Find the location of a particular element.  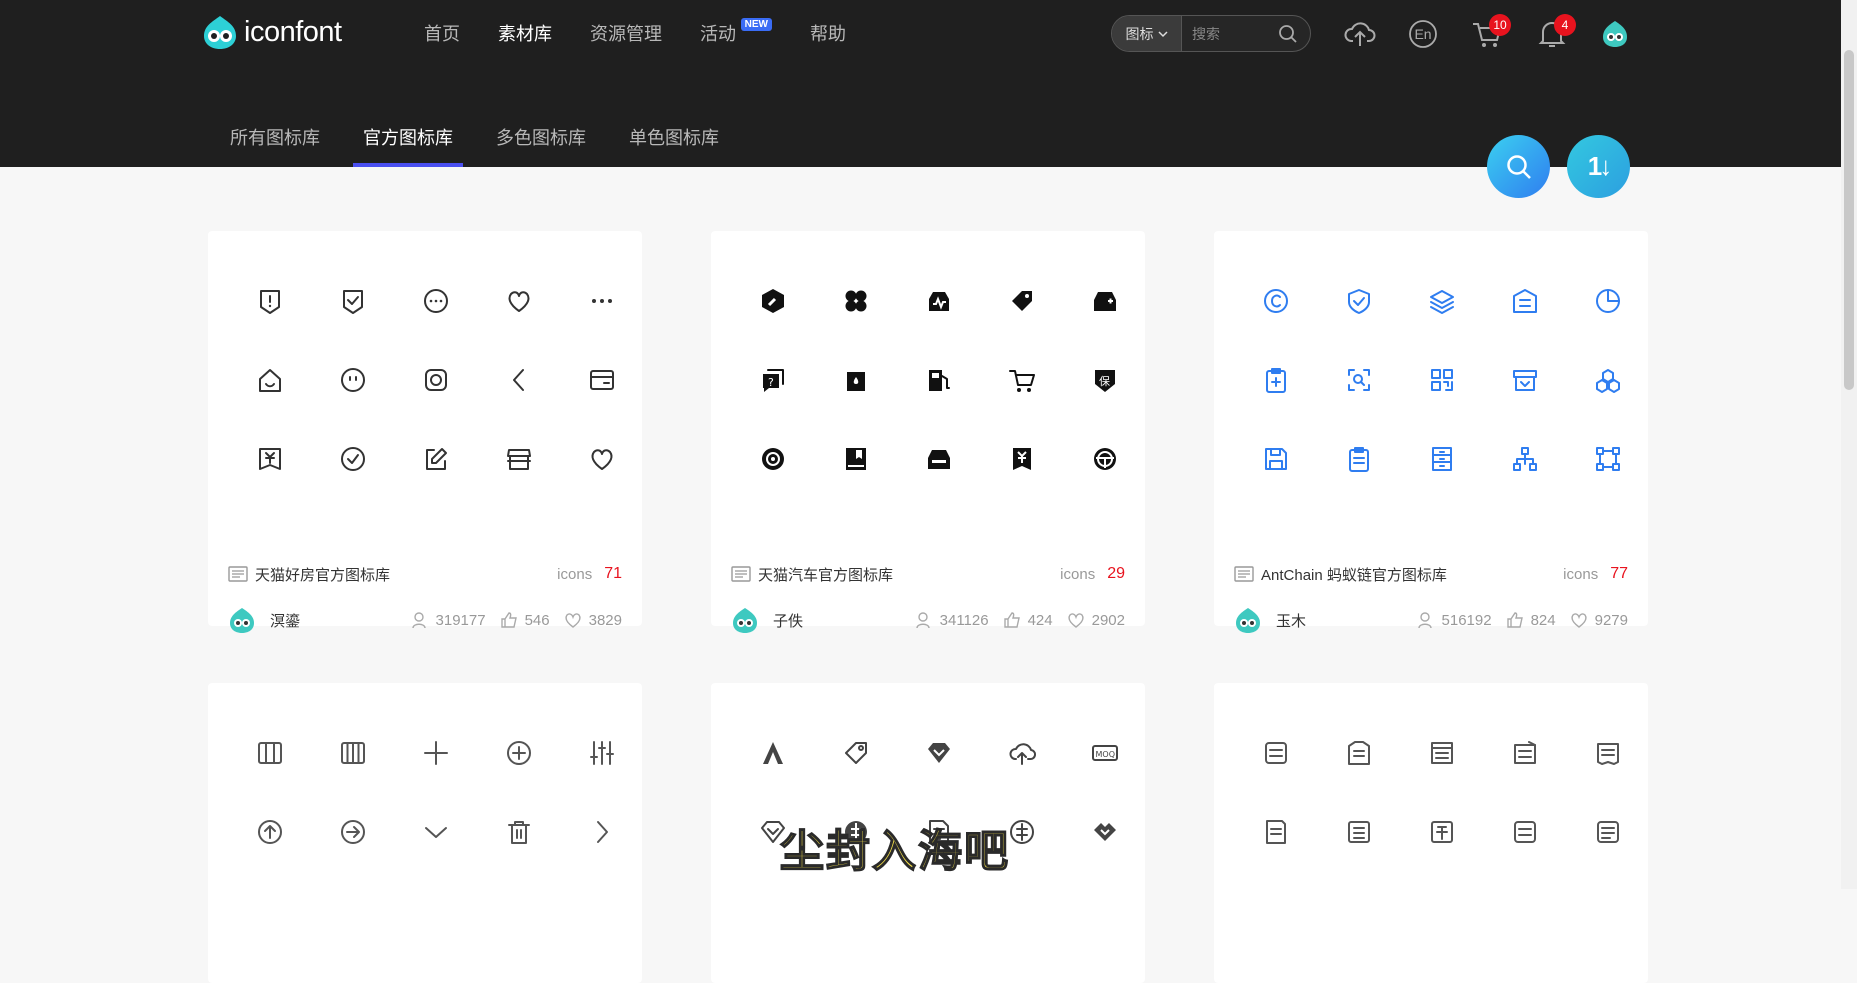

org-tree-icon is located at coordinates (1524, 458).